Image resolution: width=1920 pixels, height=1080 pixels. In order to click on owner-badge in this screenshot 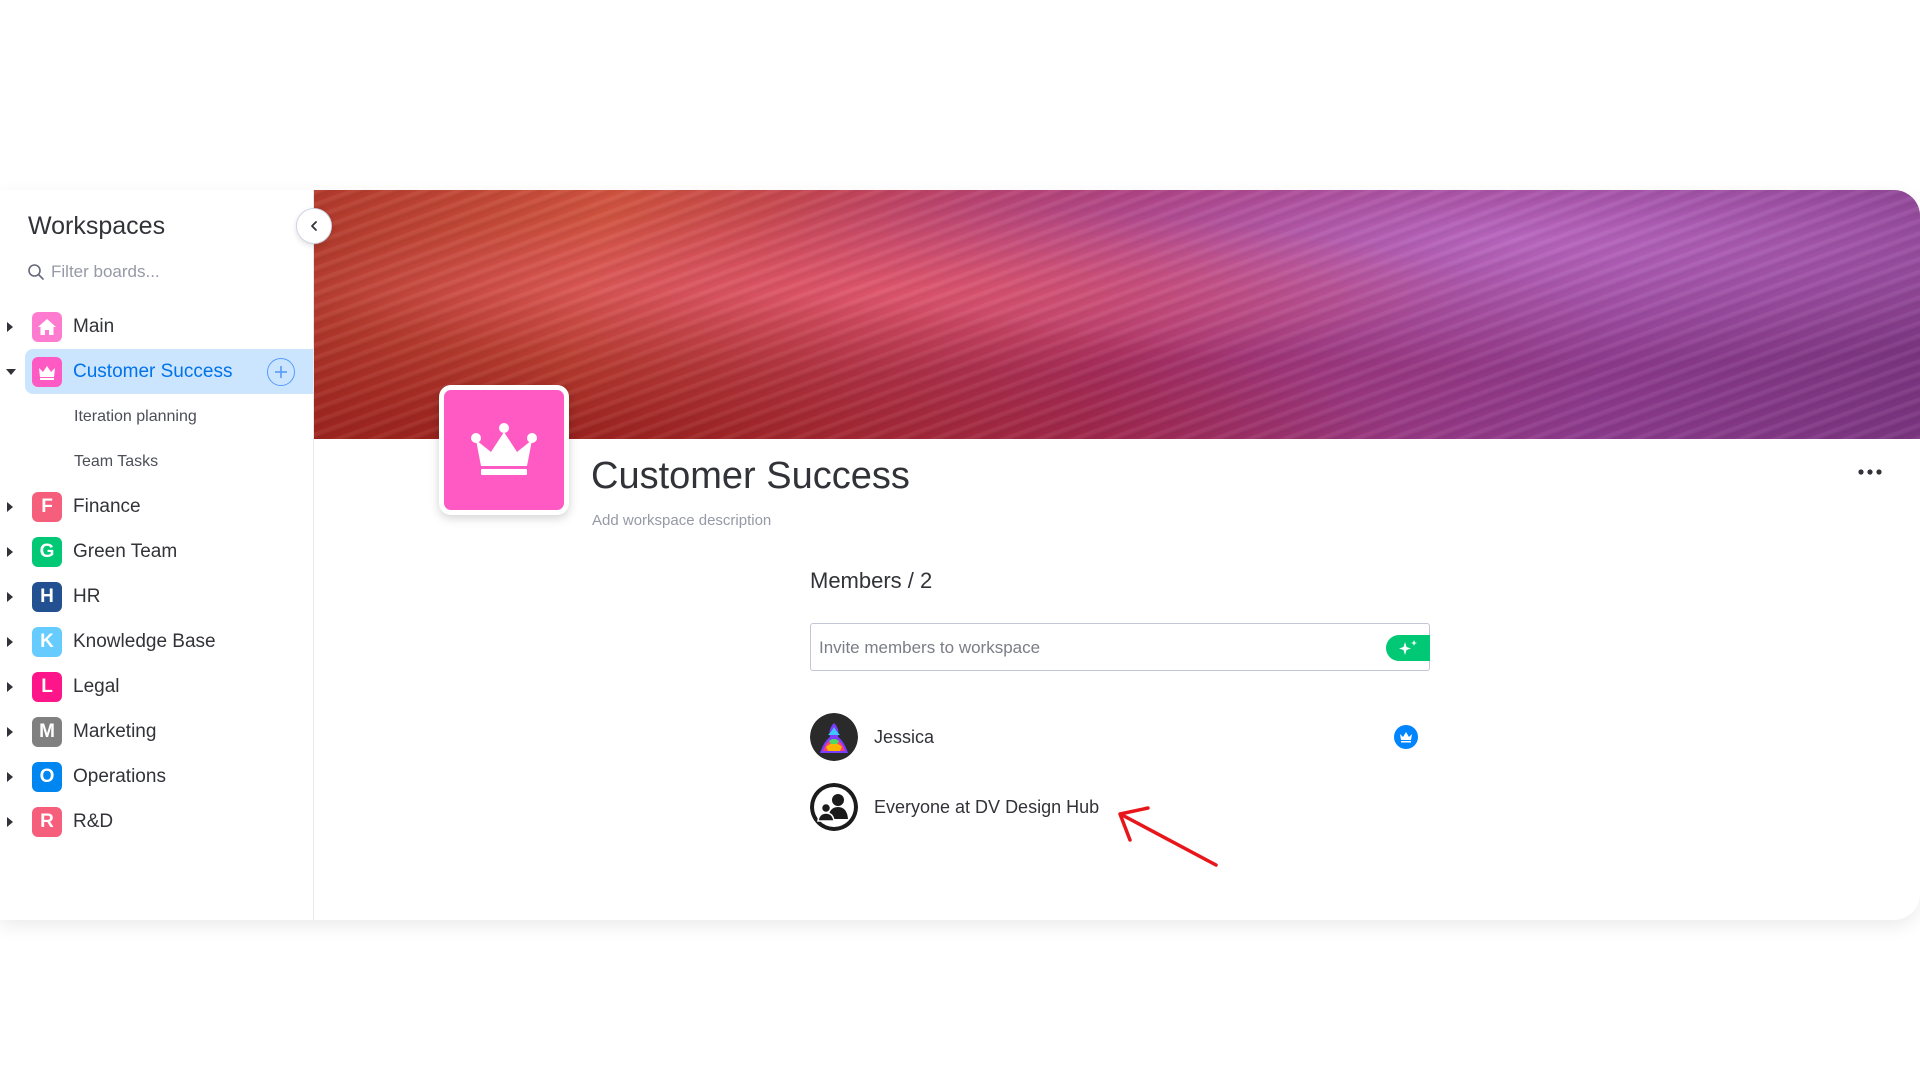, I will do `click(1406, 737)`.